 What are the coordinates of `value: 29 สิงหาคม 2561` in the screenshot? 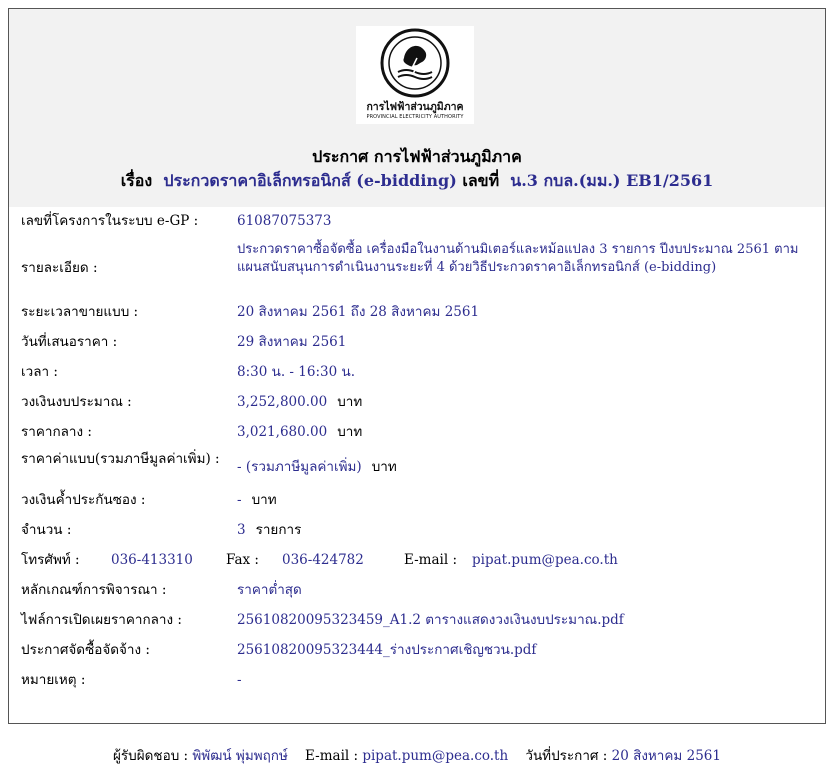 It's located at (292, 342).